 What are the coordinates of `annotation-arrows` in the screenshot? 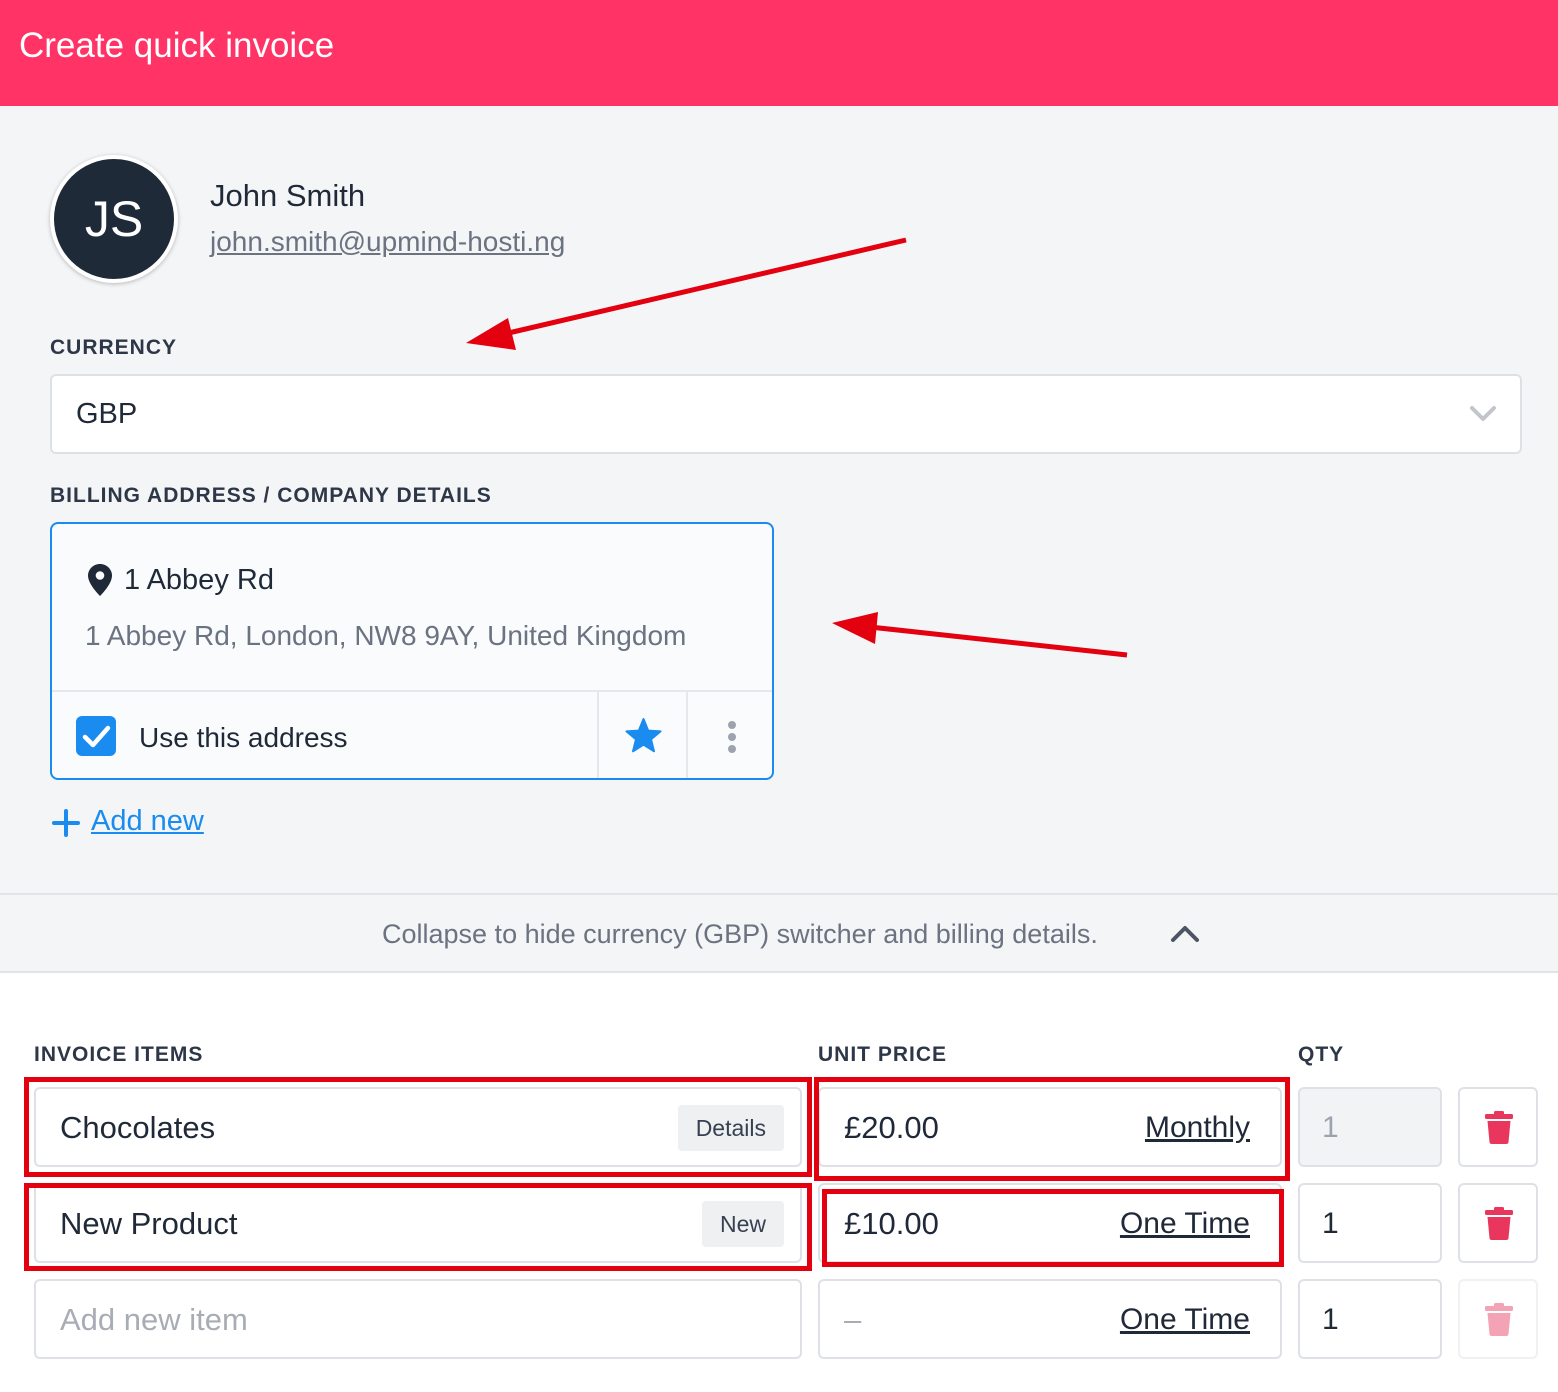 It's located at (797, 447).